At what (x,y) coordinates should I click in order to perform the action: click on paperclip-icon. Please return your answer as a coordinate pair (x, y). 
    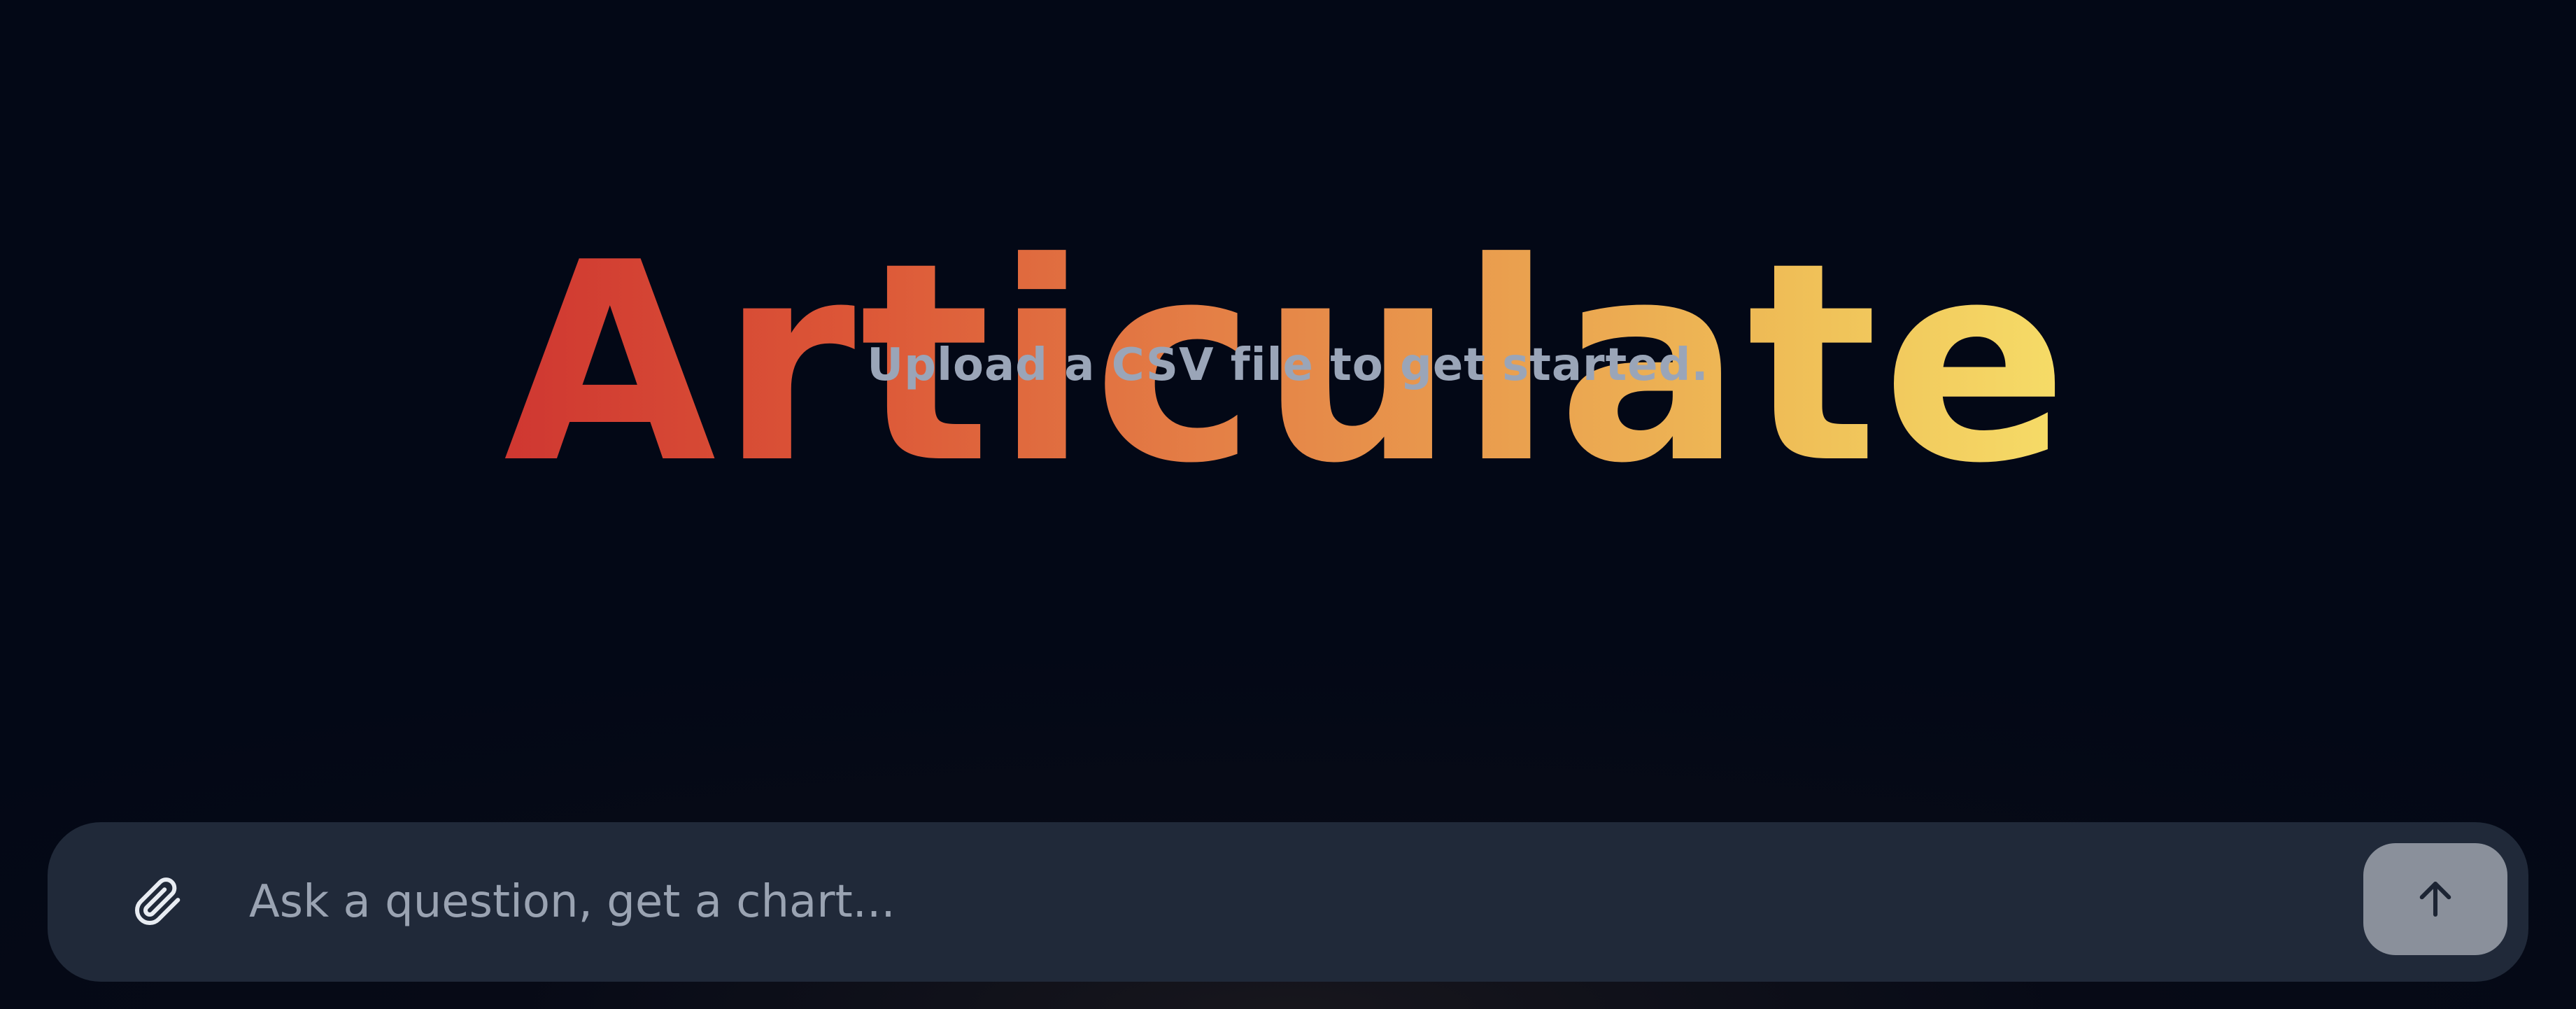
    Looking at the image, I should click on (158, 902).